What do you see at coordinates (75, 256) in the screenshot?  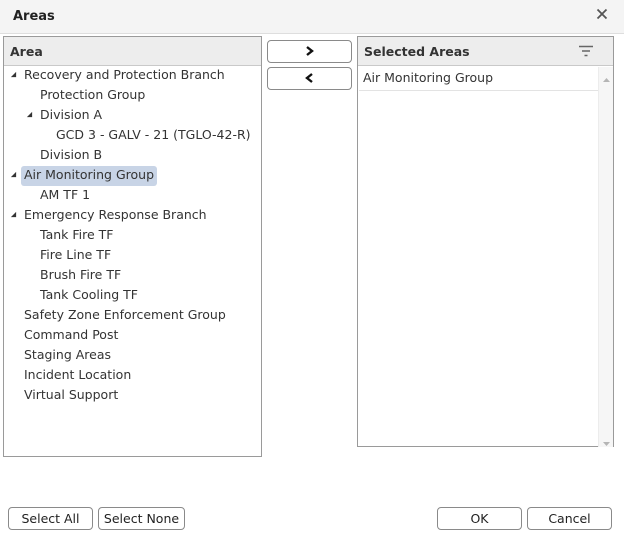 I see `tree-node-fire-line-tf: Fire Line TF` at bounding box center [75, 256].